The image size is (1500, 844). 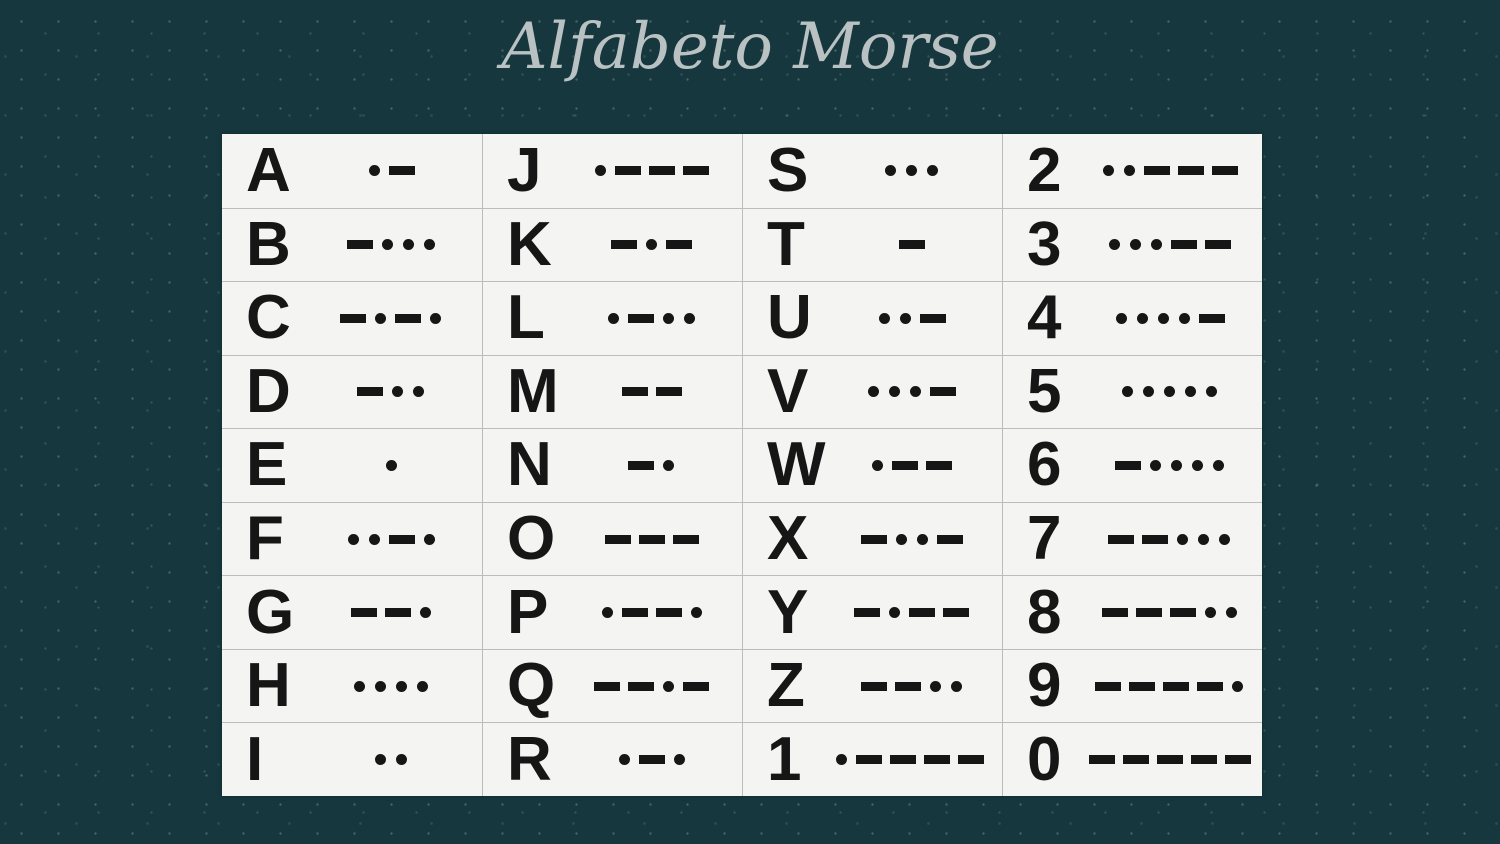 I want to click on morse-cell: K, so click(x=612, y=244).